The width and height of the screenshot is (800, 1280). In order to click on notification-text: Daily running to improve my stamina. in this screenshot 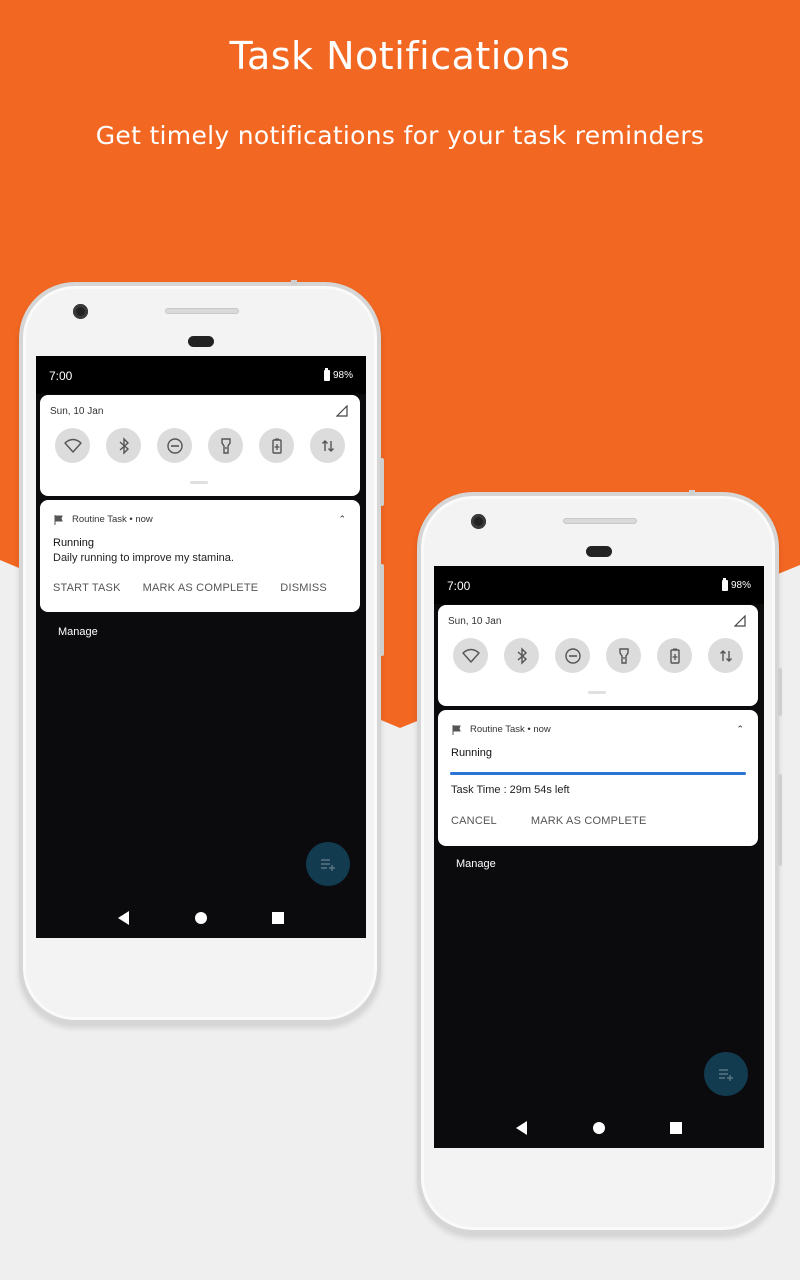, I will do `click(143, 558)`.